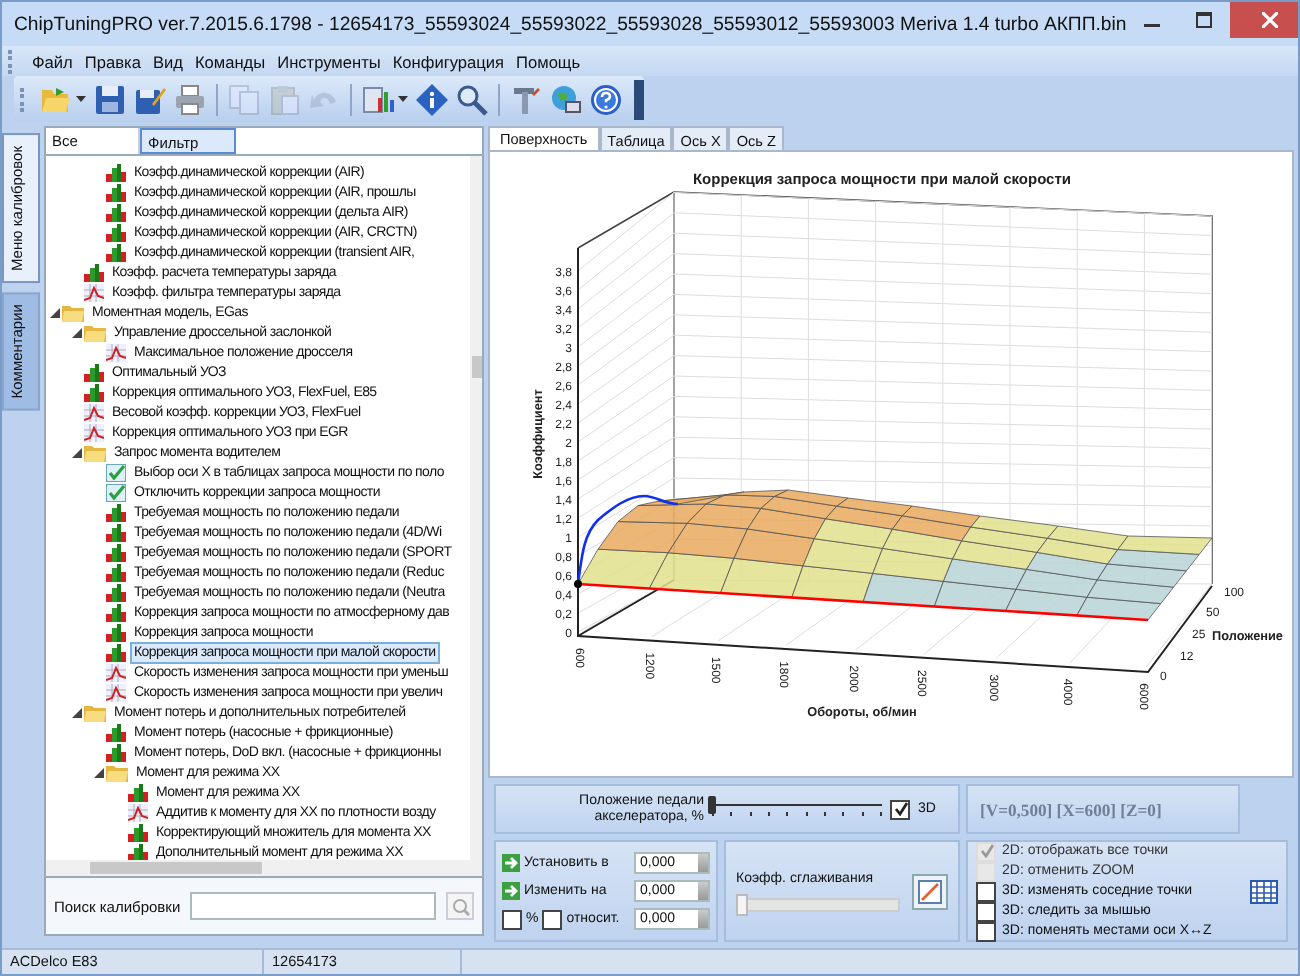 Image resolution: width=1300 pixels, height=976 pixels. I want to click on horizontal-scrollbar, so click(264, 868).